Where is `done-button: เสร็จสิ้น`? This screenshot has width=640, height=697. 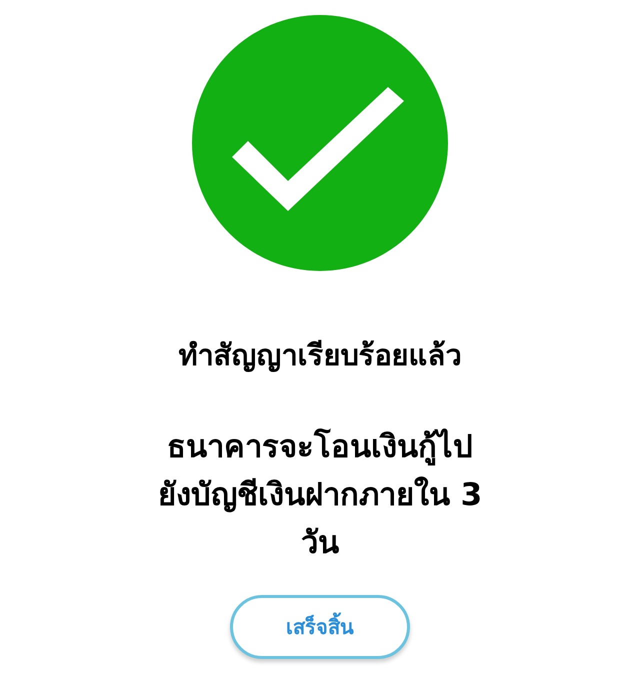
done-button: เสร็จสิ้น is located at coordinates (320, 627).